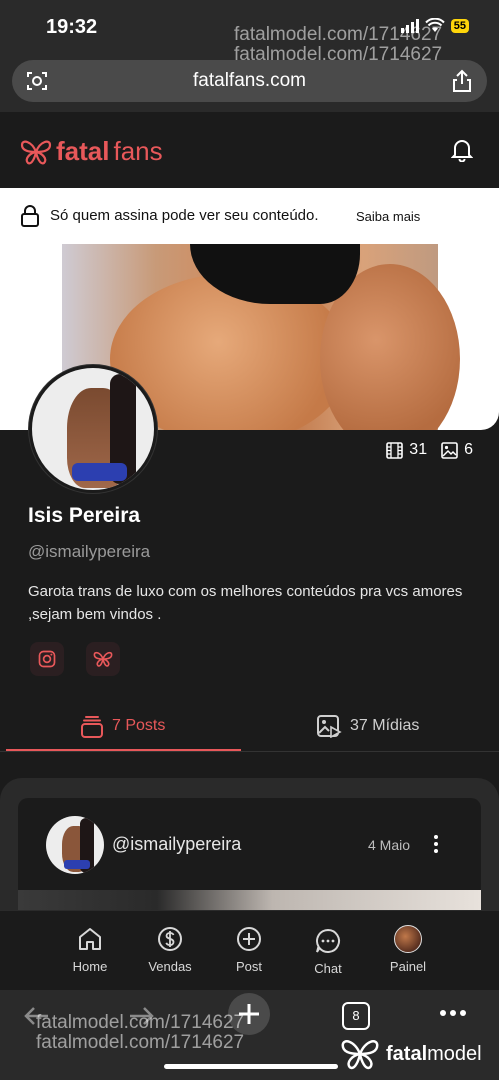 The image size is (499, 1080). What do you see at coordinates (388, 216) in the screenshot?
I see `learn-more-link: Saiba mais` at bounding box center [388, 216].